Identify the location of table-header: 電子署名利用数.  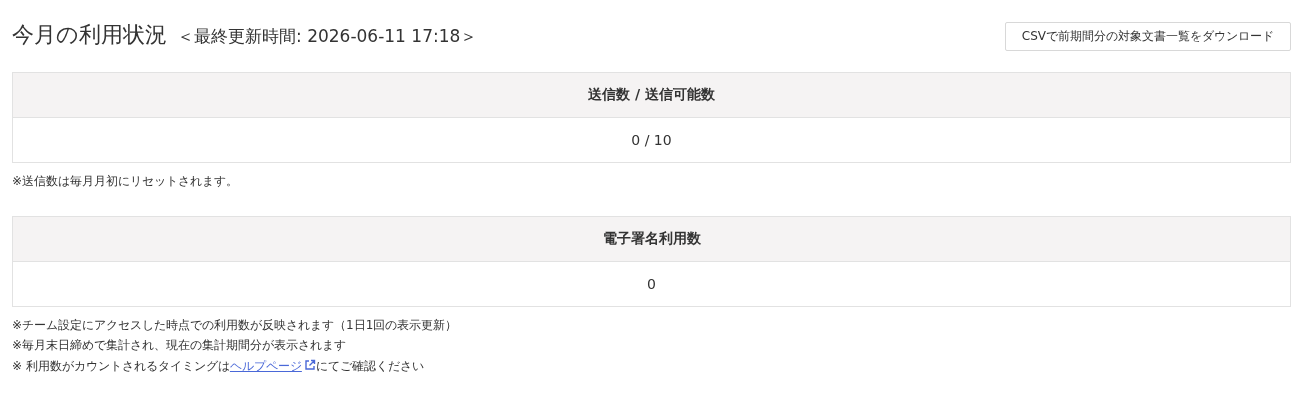
(651, 239).